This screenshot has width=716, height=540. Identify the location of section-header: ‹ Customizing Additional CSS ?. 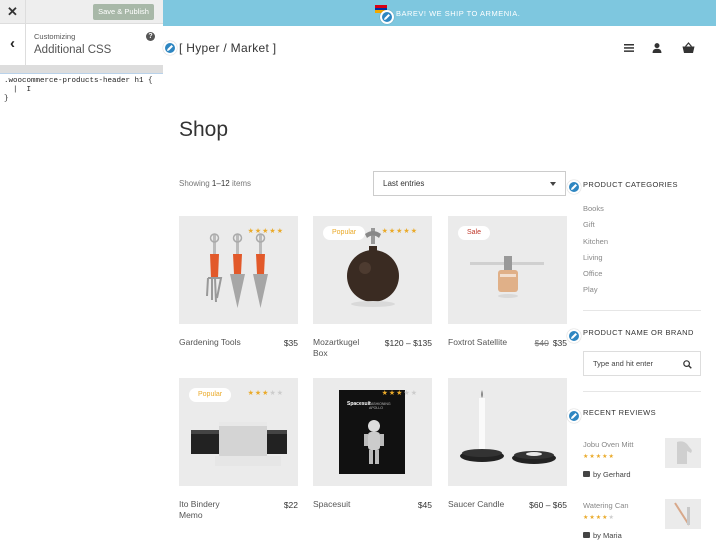
(81, 45).